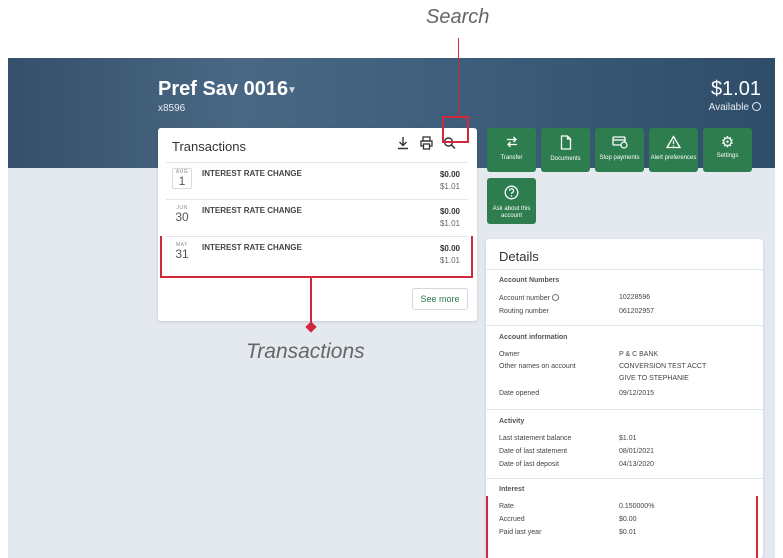 This screenshot has height=558, width=783. I want to click on account-numbers-heading: Account Numbers, so click(529, 280).